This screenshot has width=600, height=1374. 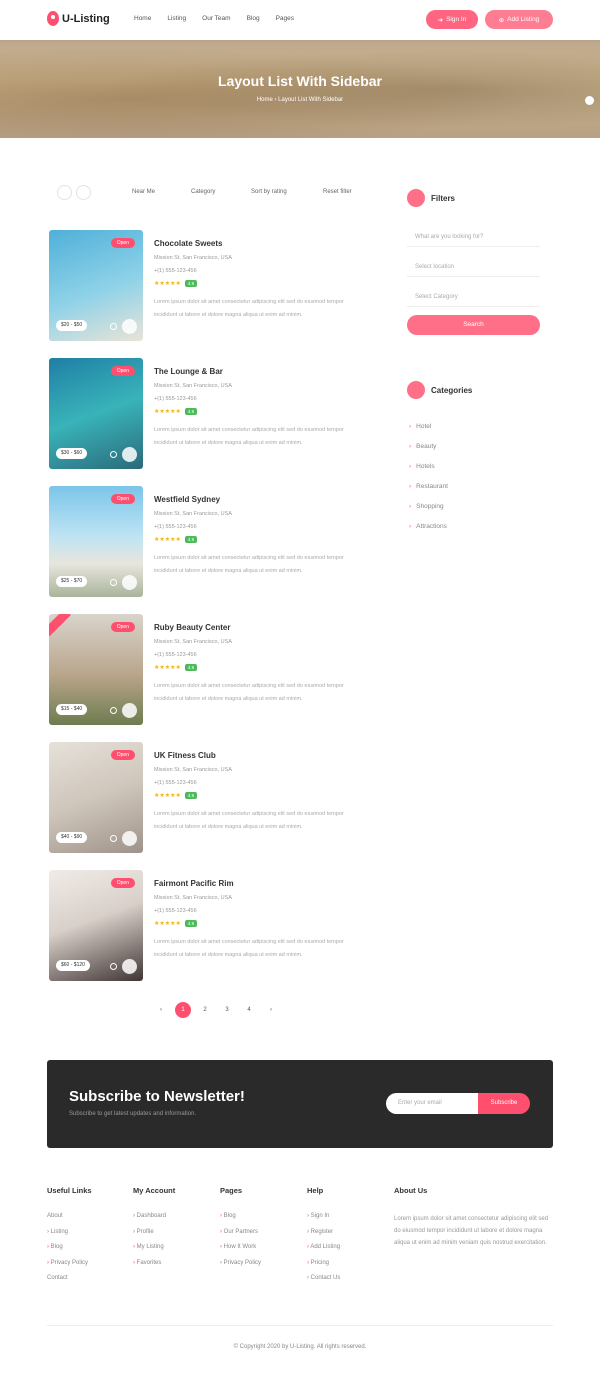 I want to click on price-tag: $25 - $70, so click(x=72, y=581).